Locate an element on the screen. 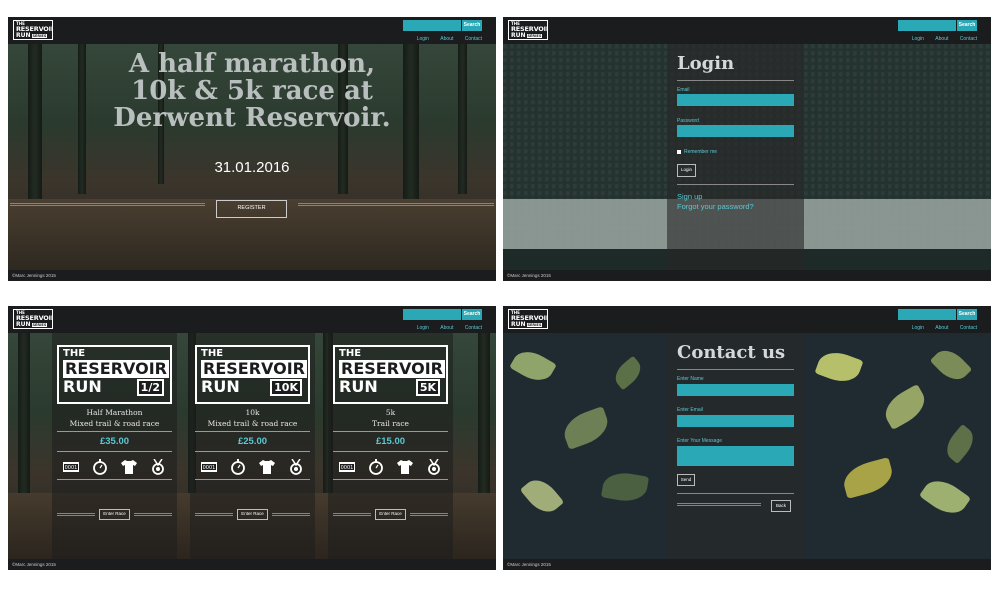  stopwatch-icon is located at coordinates (376, 467).